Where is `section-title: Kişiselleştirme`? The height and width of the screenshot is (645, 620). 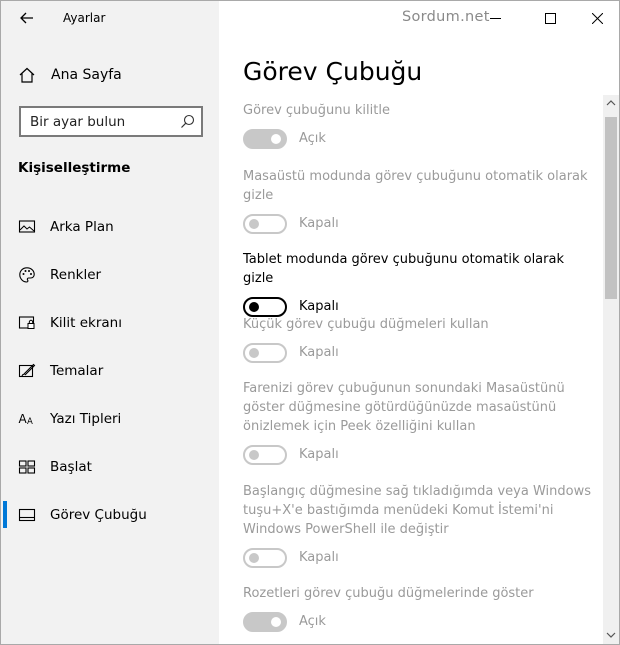
section-title: Kişiselleştirme is located at coordinates (74, 168).